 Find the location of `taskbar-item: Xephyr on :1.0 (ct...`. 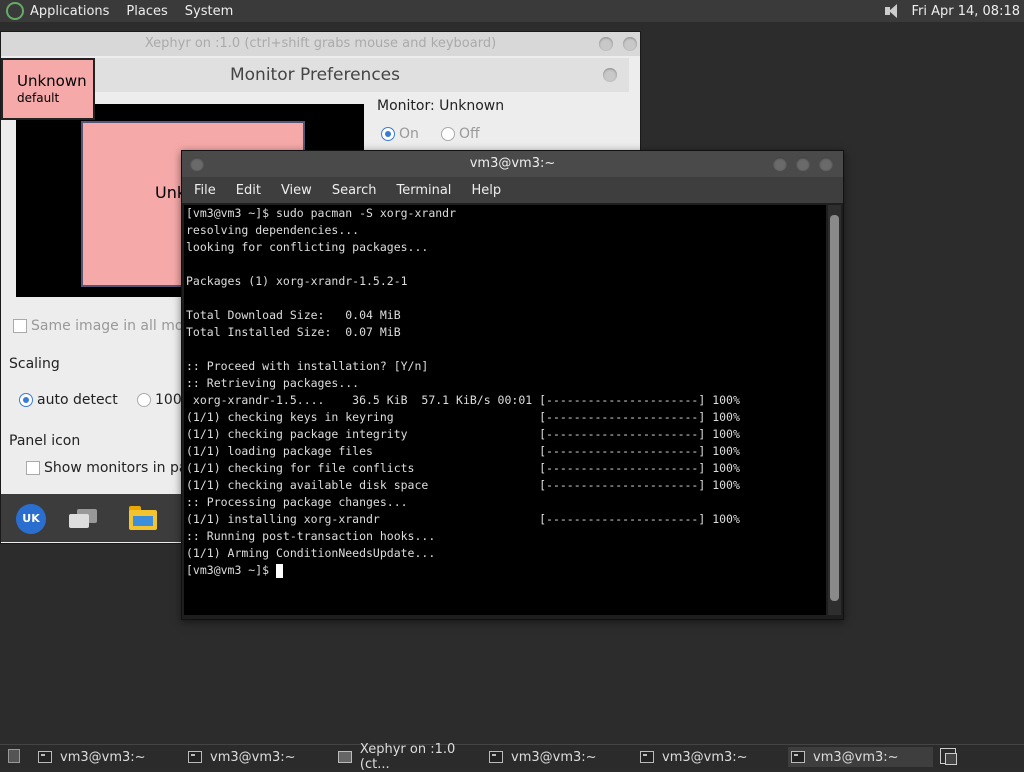

taskbar-item: Xephyr on :1.0 (ct... is located at coordinates (413, 757).